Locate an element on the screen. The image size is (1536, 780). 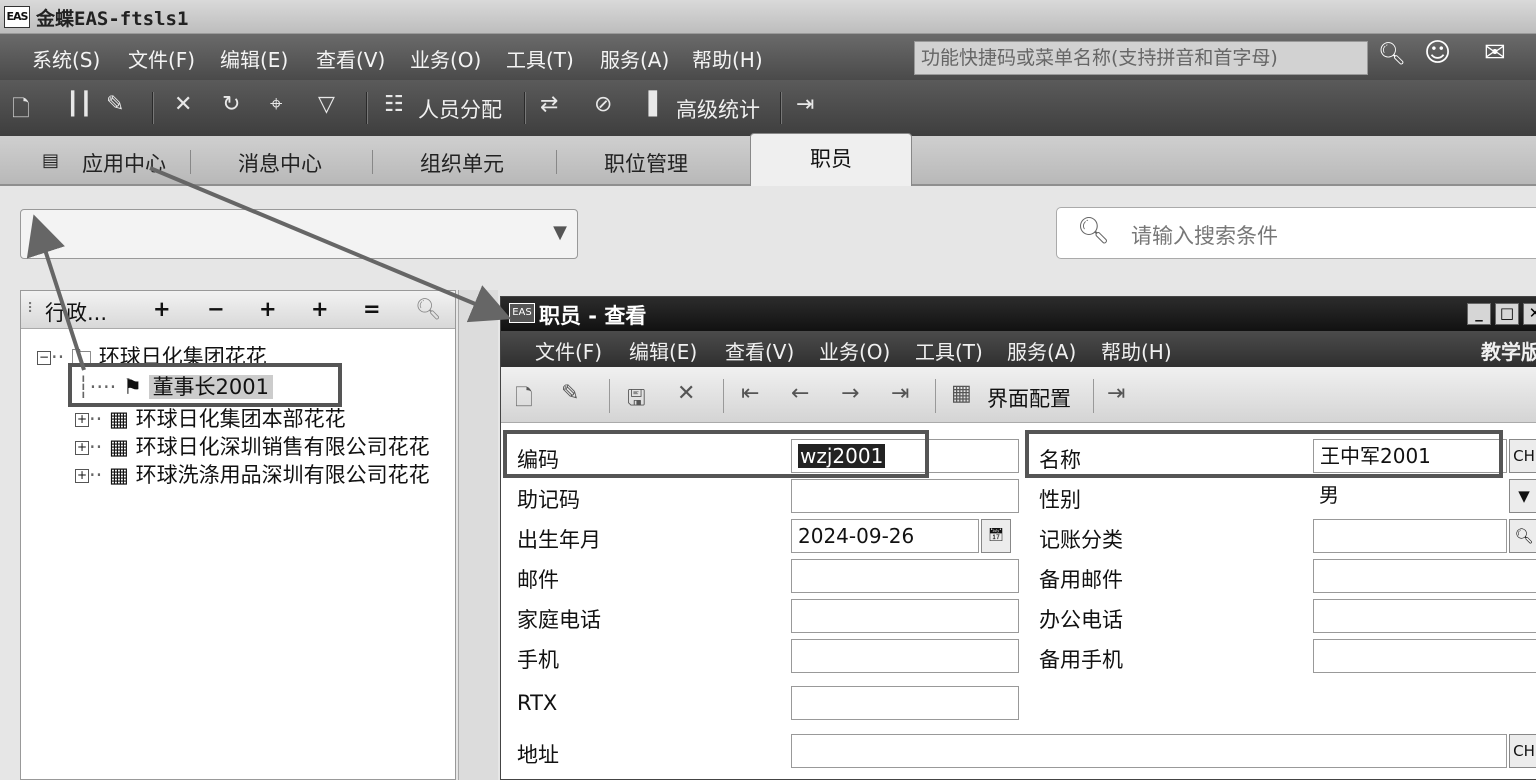
annotation-arrows is located at coordinates (269, 268).